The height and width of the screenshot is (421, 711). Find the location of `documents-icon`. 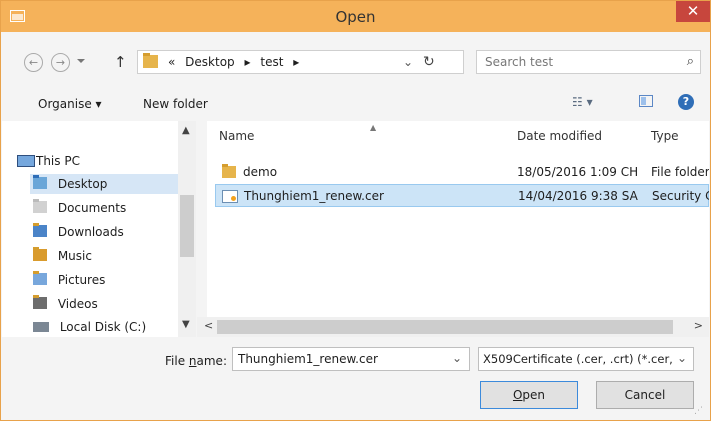

documents-icon is located at coordinates (40, 206).